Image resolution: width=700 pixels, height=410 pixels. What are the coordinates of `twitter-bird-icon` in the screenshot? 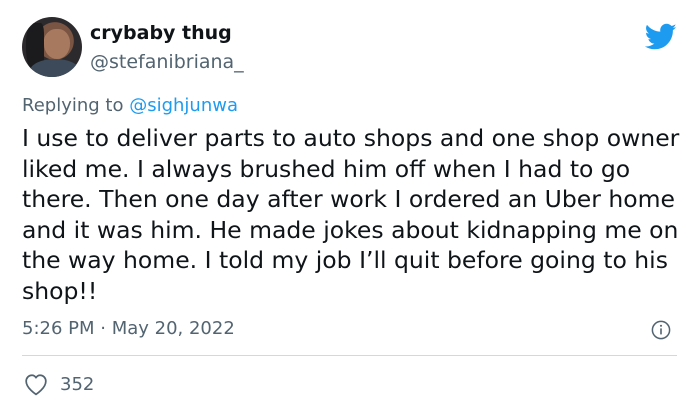 It's located at (661, 37).